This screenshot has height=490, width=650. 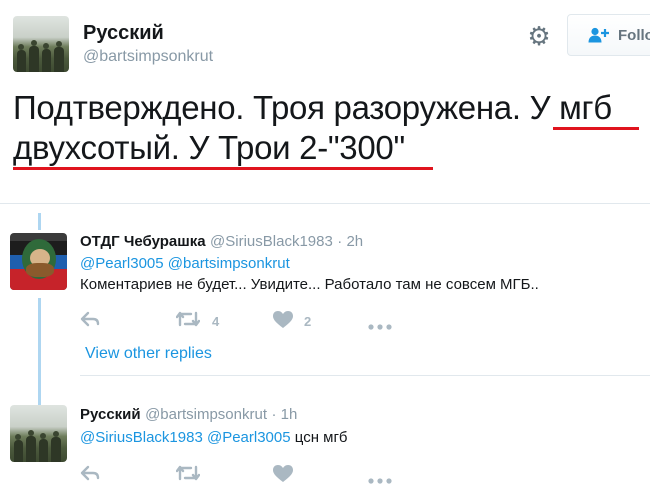 I want to click on mention-link: @bartsimpsonkrut, so click(x=229, y=263).